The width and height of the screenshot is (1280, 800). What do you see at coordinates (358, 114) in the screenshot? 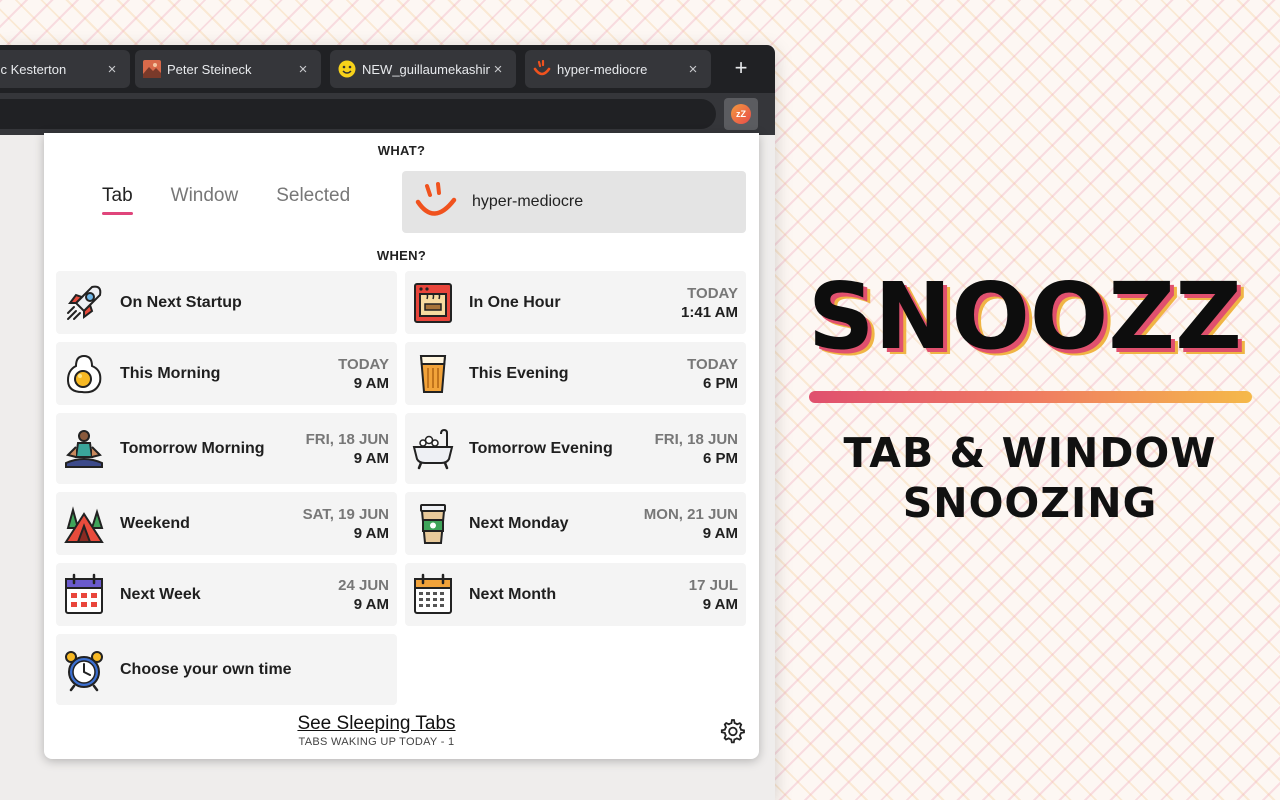
I see `address-bar` at bounding box center [358, 114].